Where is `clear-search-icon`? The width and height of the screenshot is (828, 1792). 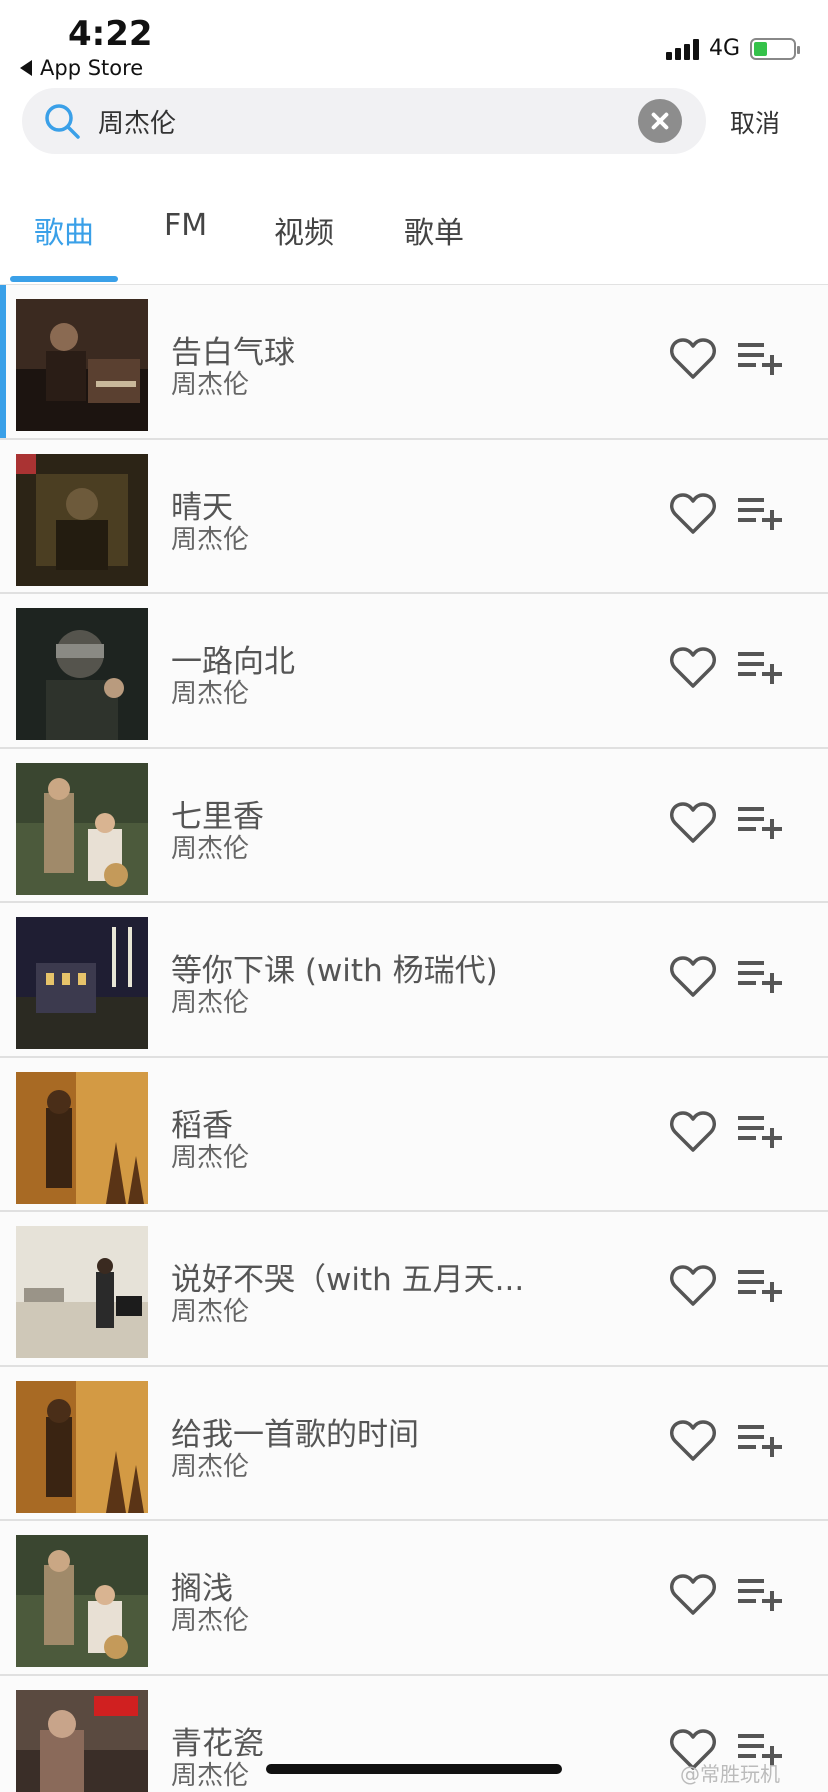 clear-search-icon is located at coordinates (660, 121).